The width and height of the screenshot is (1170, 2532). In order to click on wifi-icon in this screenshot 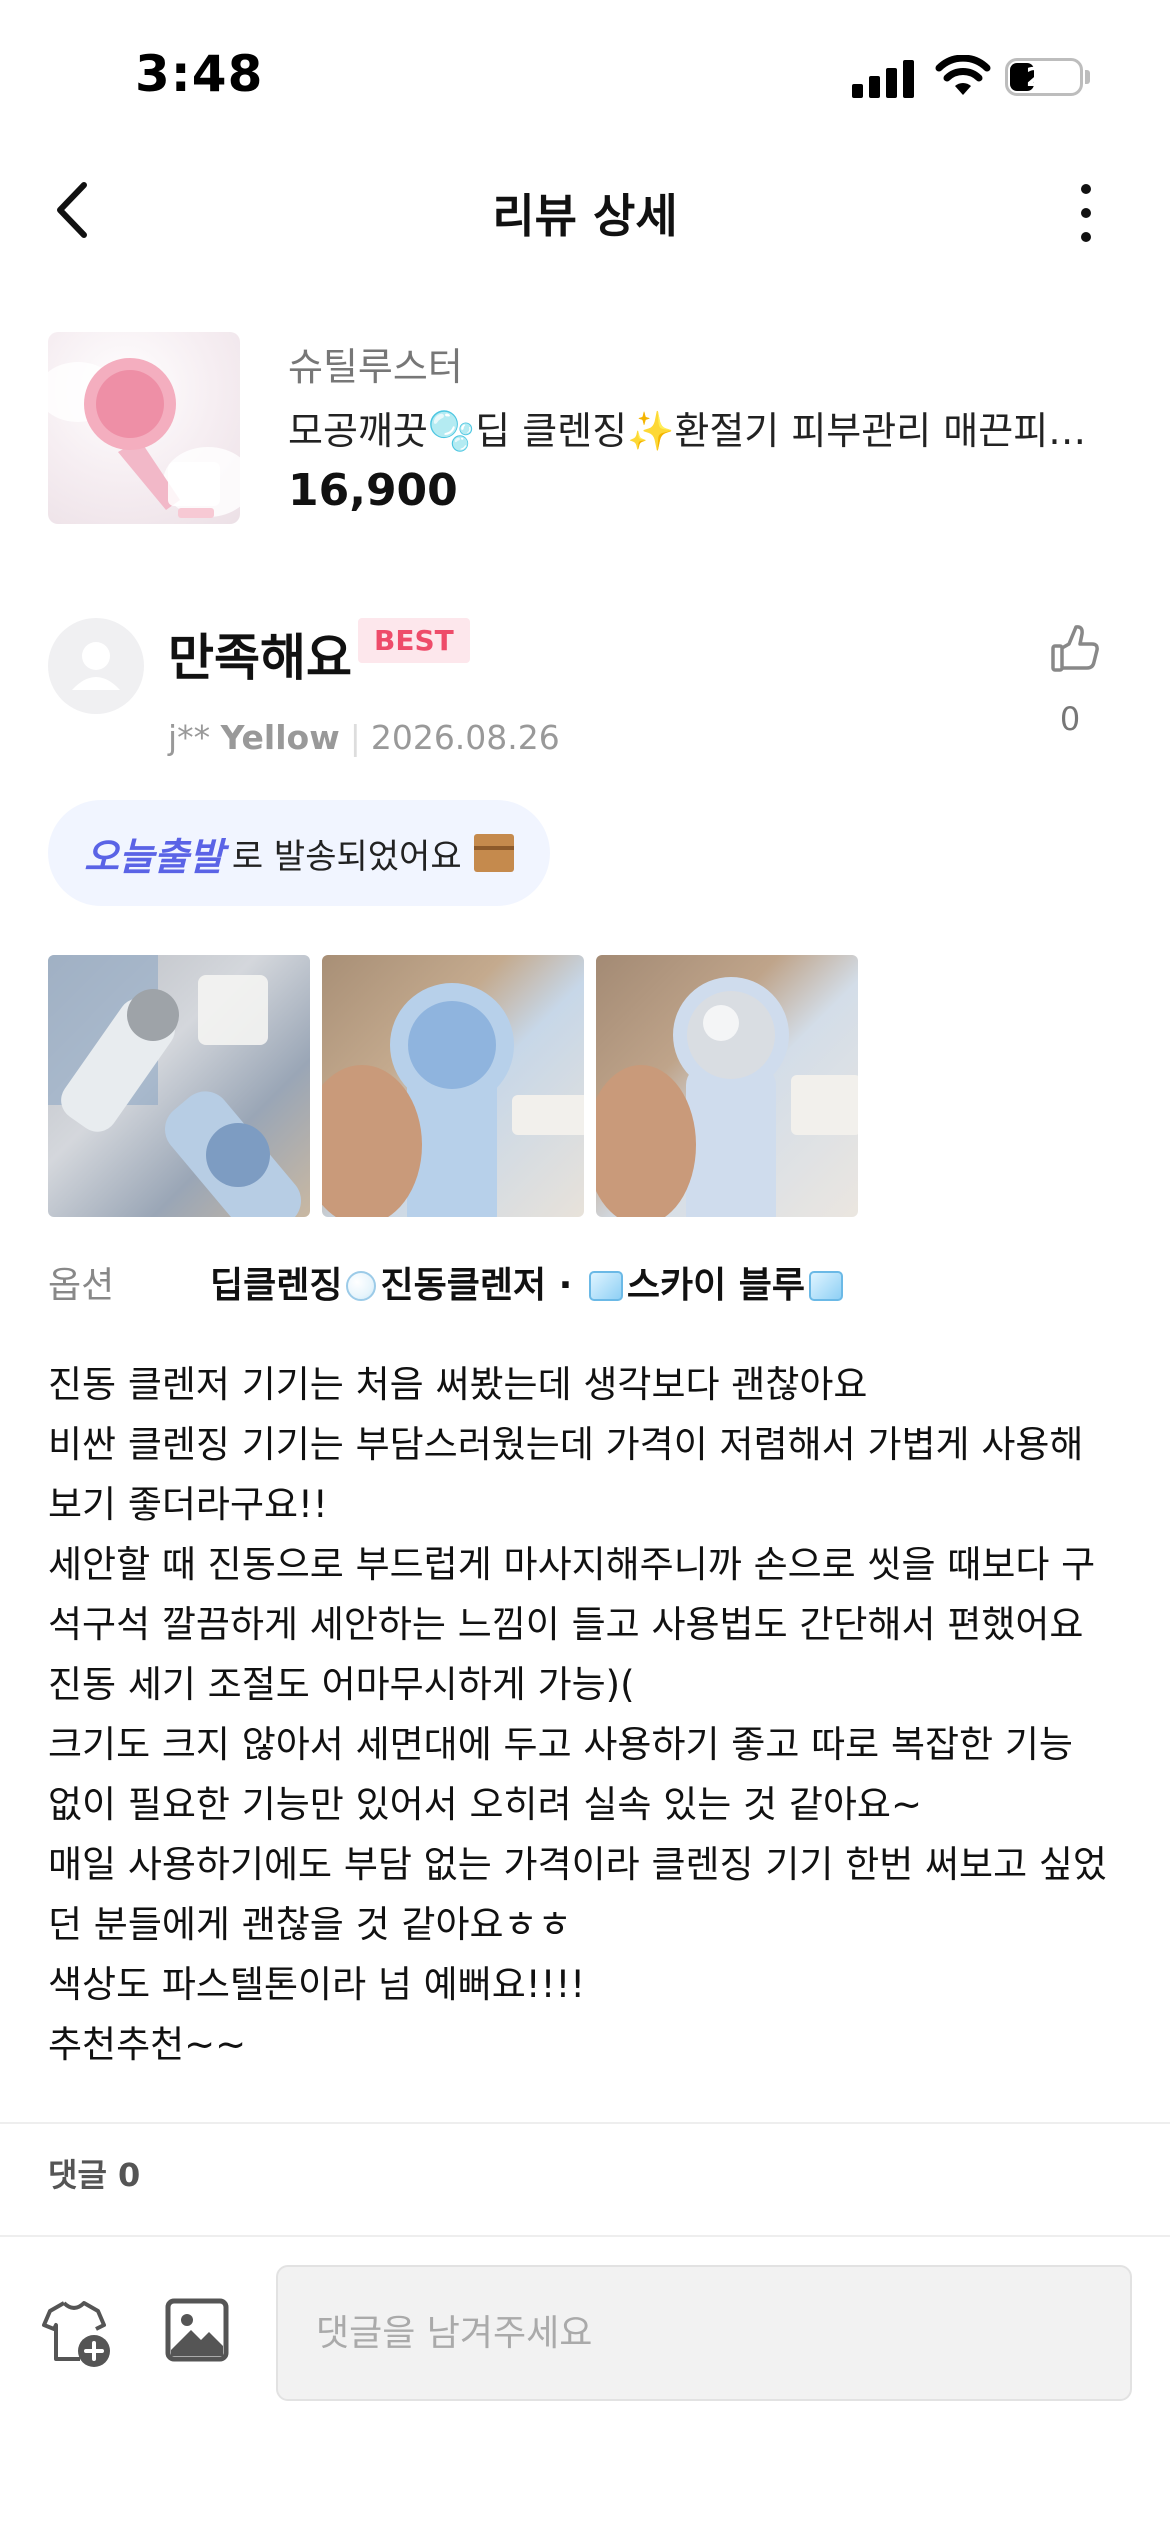, I will do `click(963, 75)`.